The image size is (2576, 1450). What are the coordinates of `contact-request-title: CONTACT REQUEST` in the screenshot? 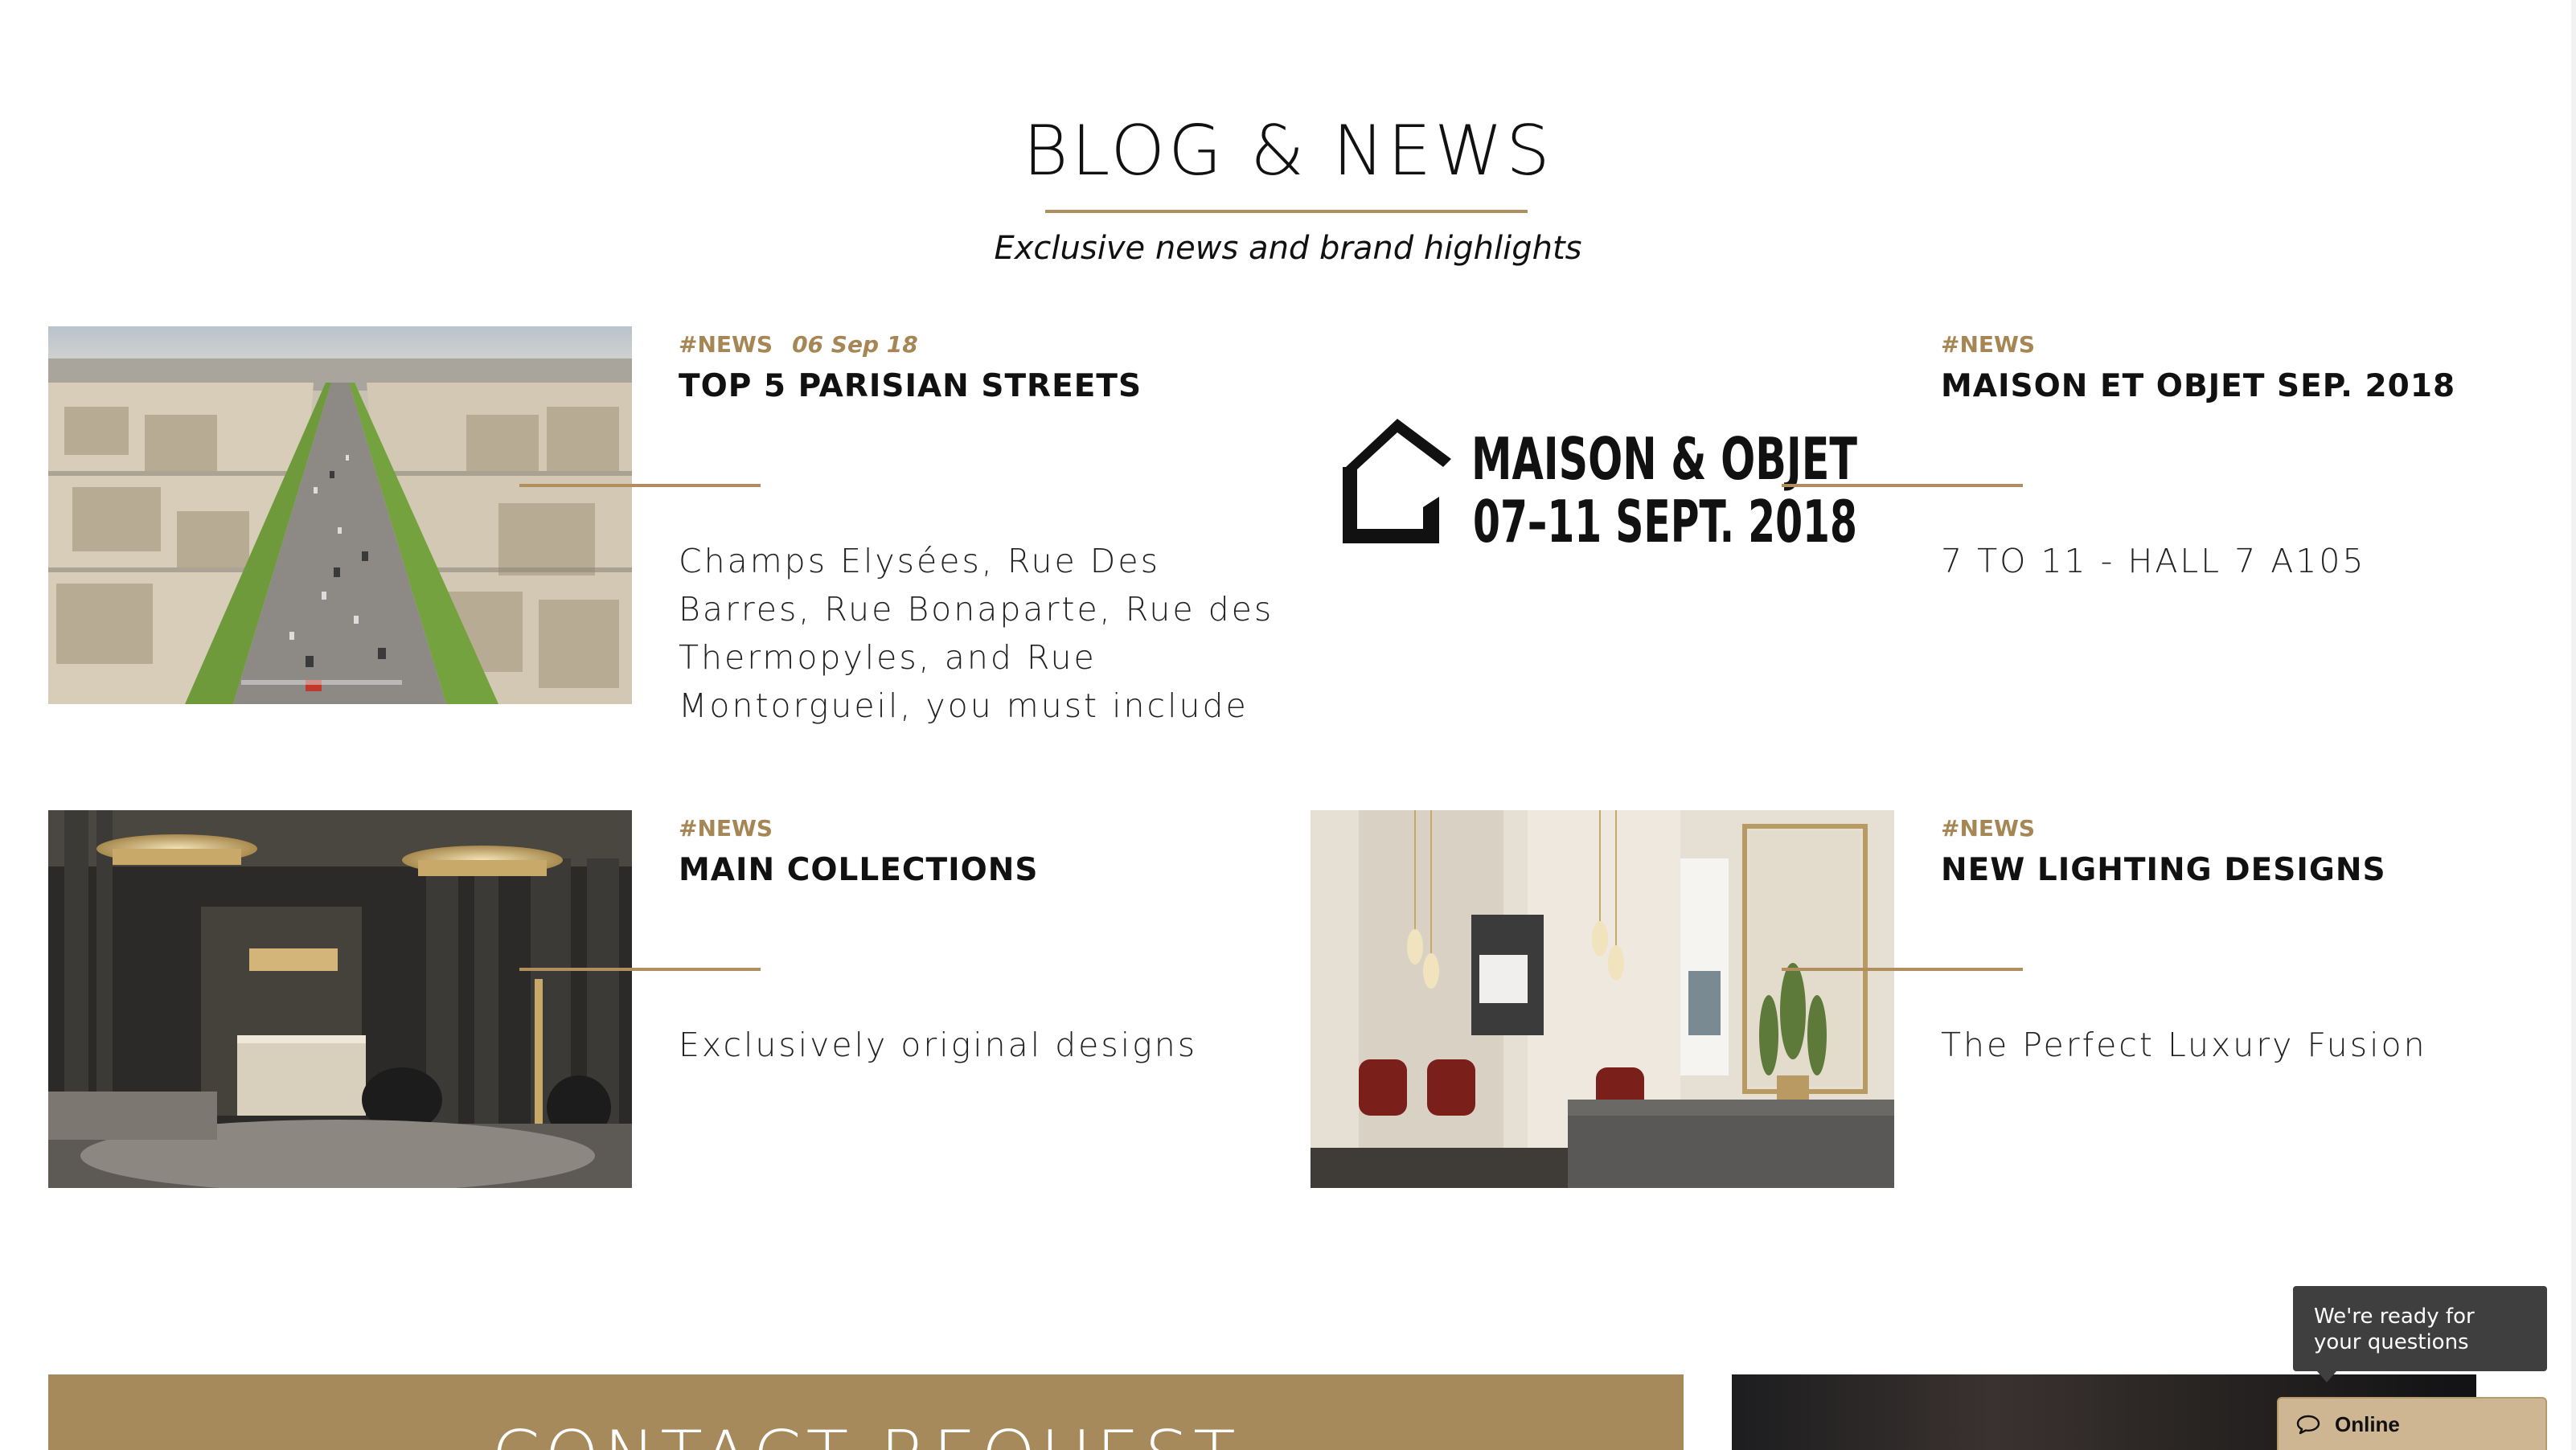 It's located at (866, 1433).